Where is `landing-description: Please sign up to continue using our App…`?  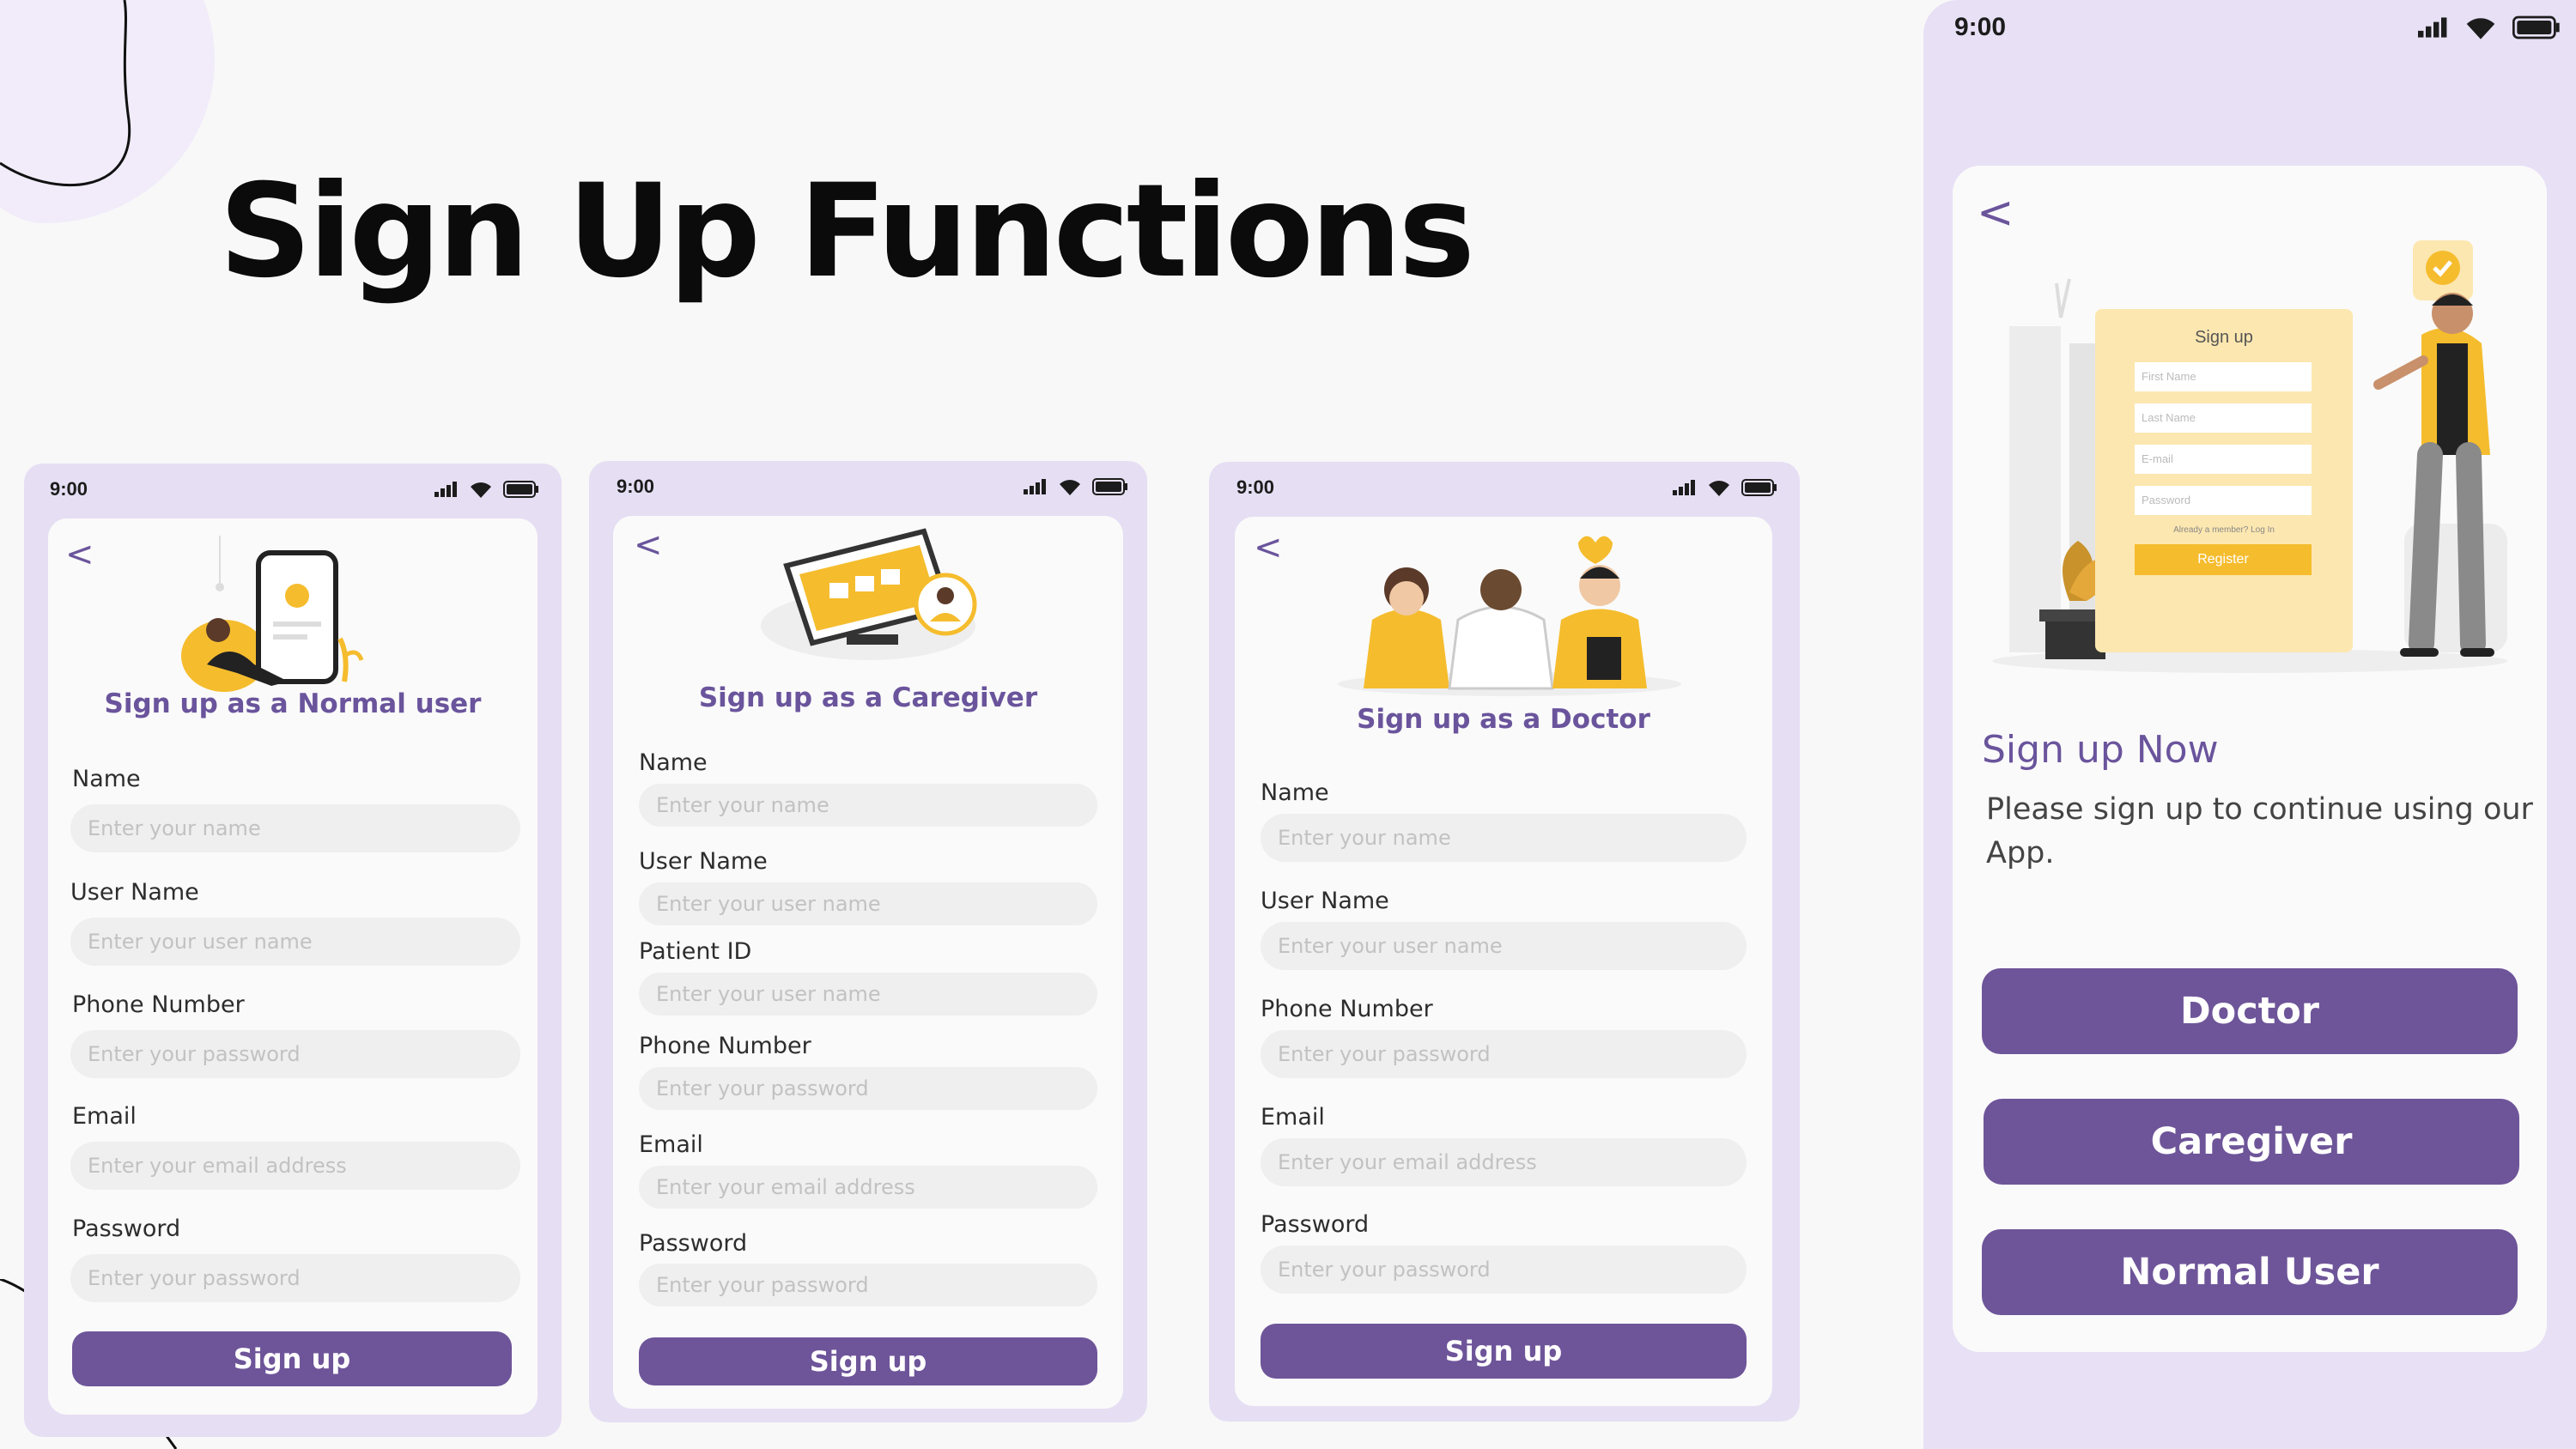
landing-description: Please sign up to continue using our App… is located at coordinates (2259, 831).